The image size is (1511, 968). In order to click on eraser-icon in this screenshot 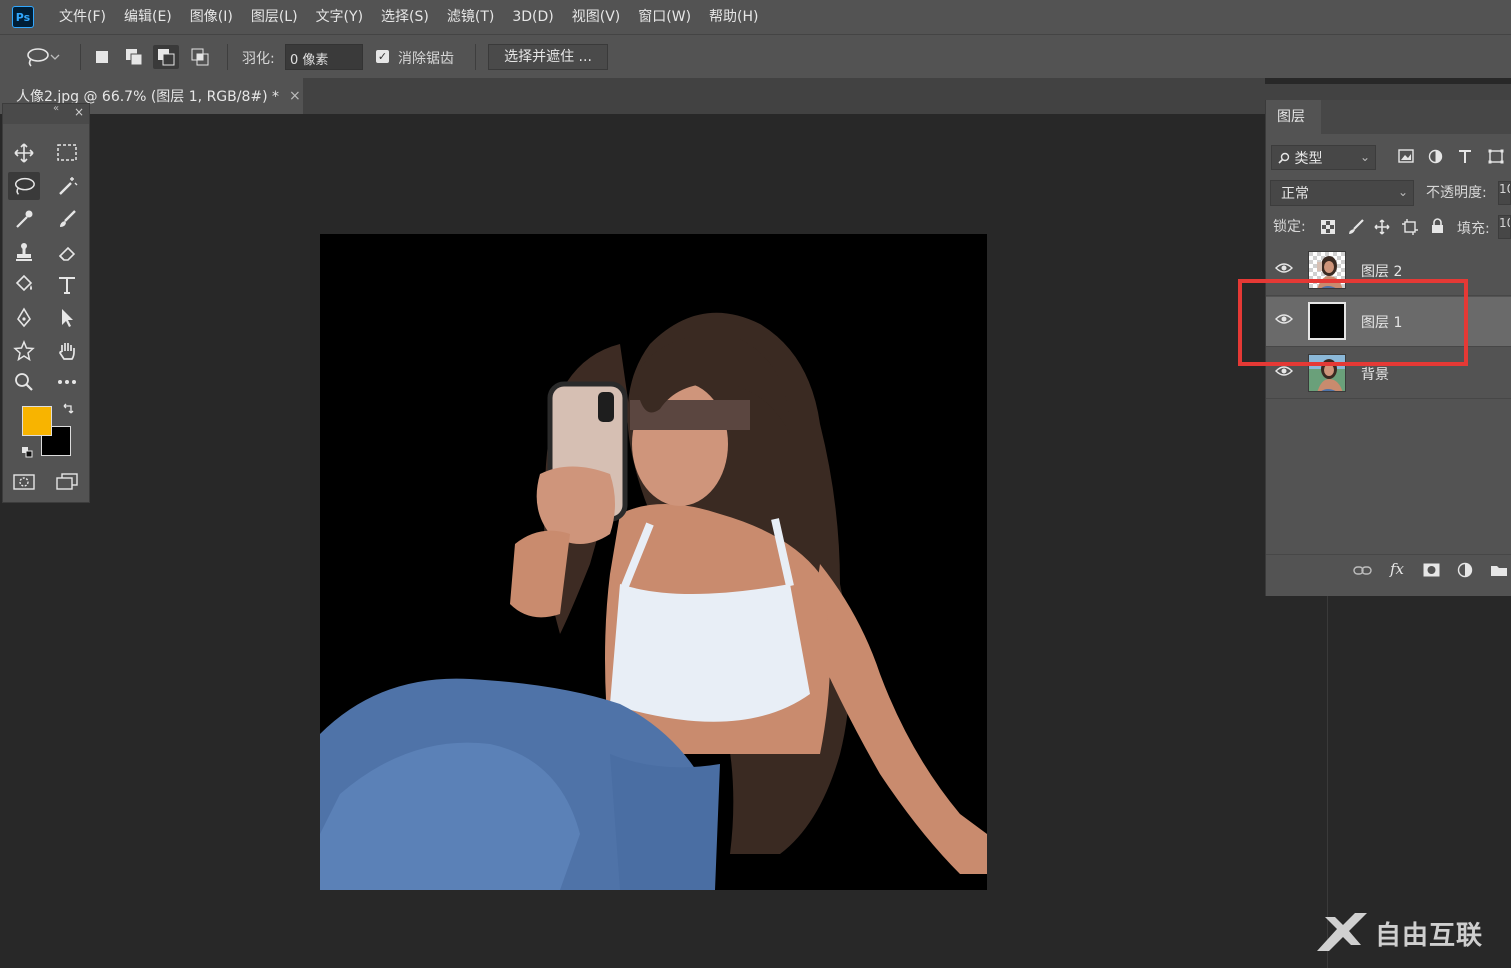, I will do `click(67, 253)`.